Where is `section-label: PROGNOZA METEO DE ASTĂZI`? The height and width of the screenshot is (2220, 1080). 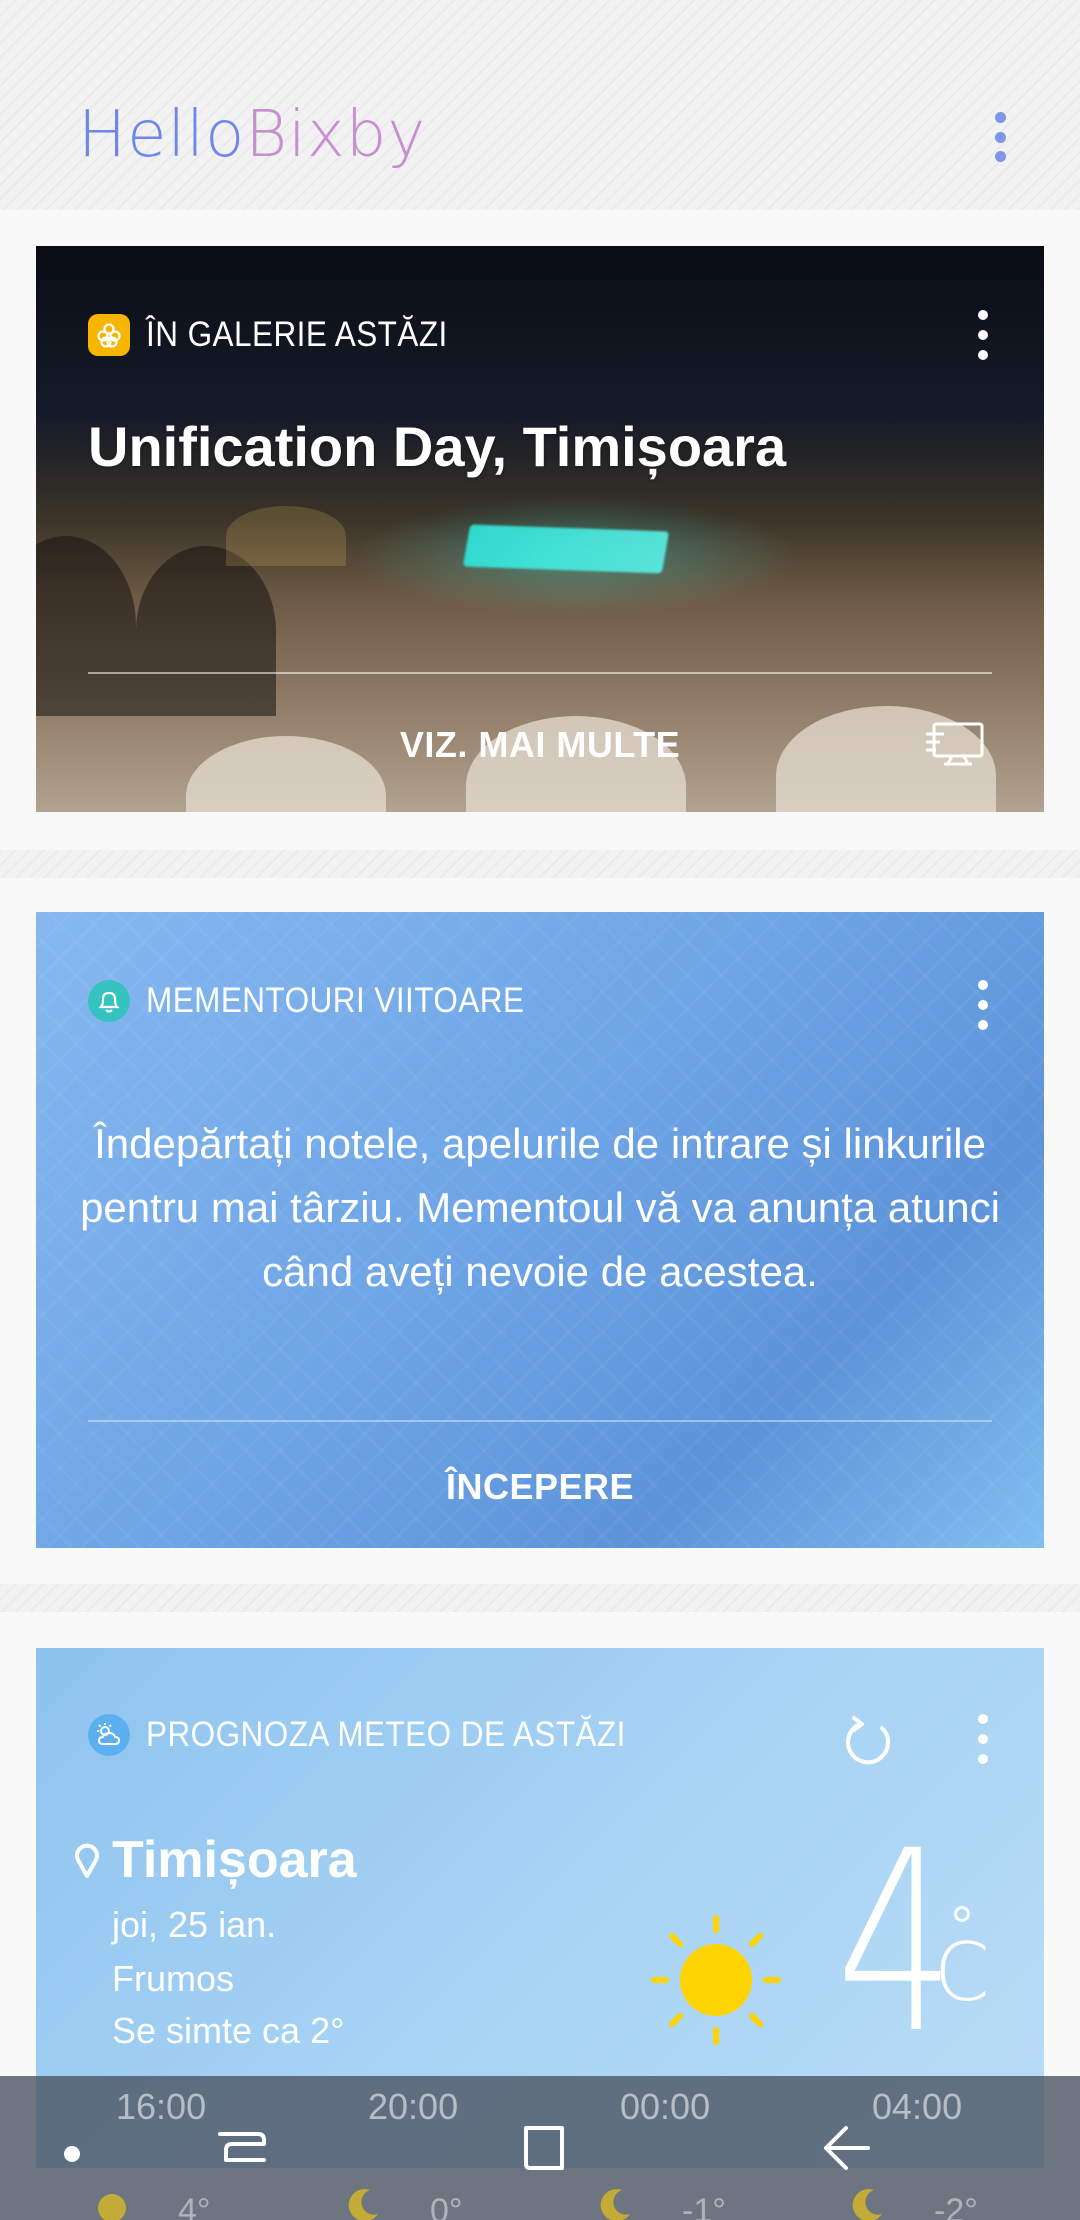 section-label: PROGNOZA METEO DE ASTĂZI is located at coordinates (386, 1734).